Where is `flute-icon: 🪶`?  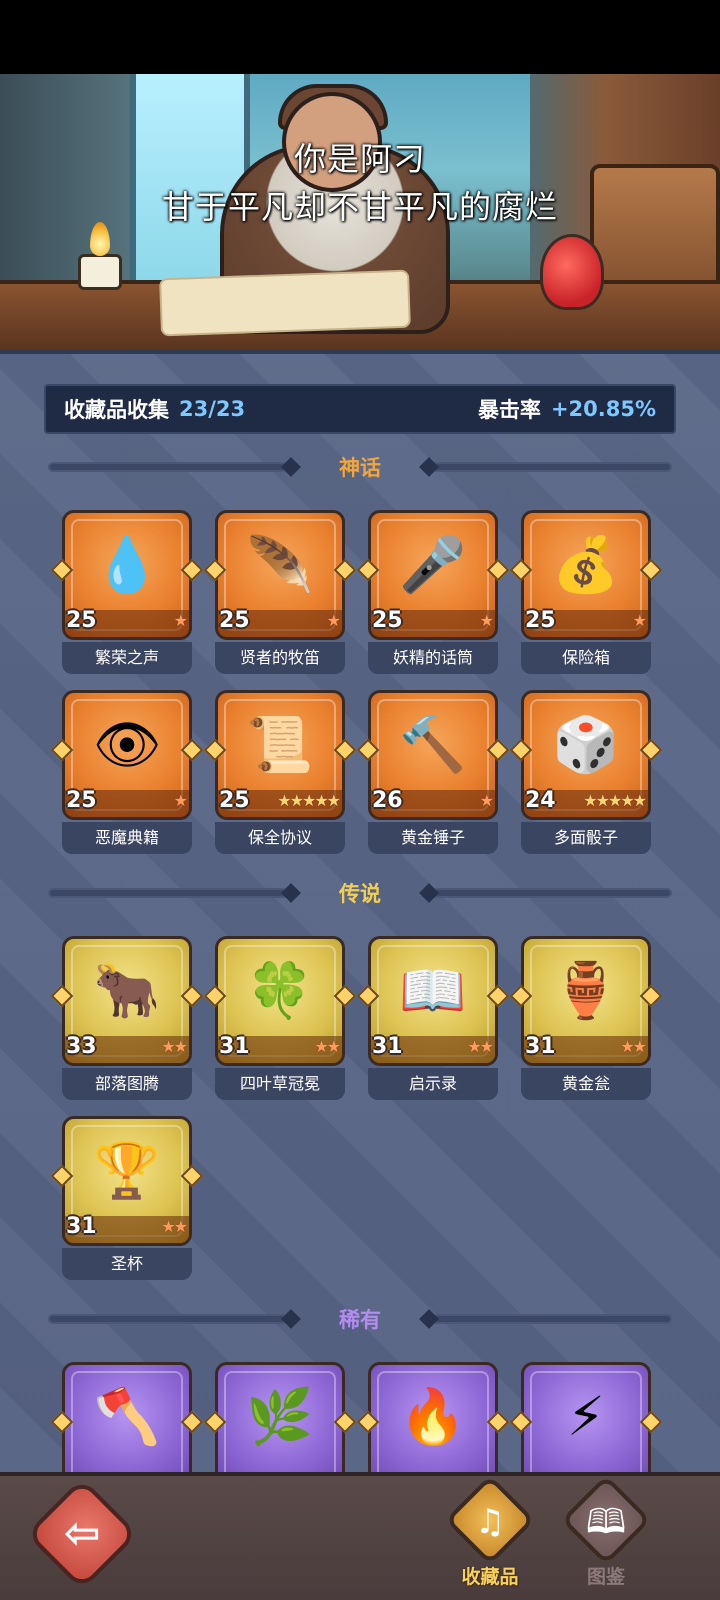
flute-icon: 🪶 is located at coordinates (280, 564).